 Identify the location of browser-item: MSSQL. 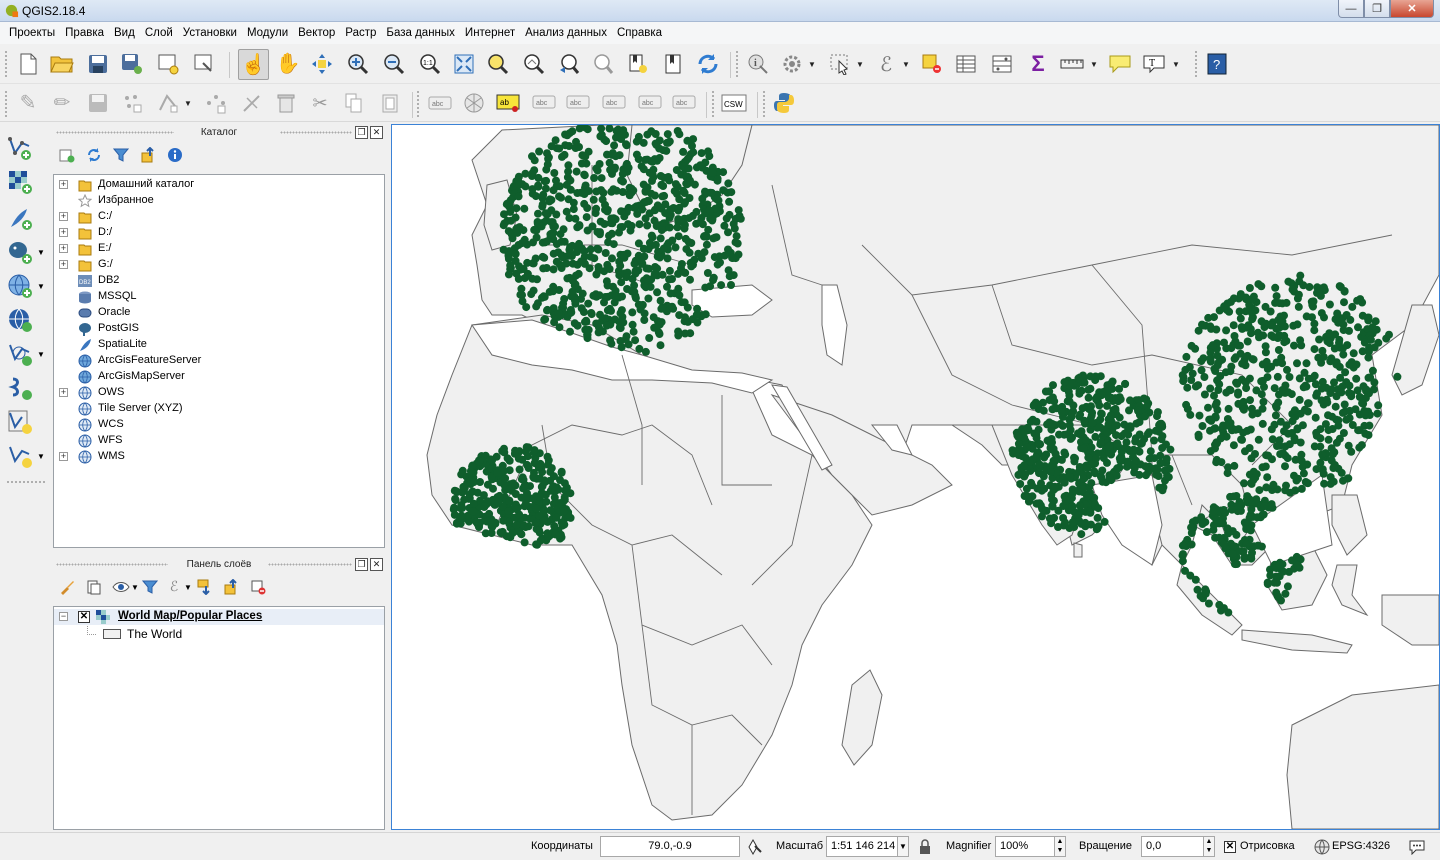
(219, 297).